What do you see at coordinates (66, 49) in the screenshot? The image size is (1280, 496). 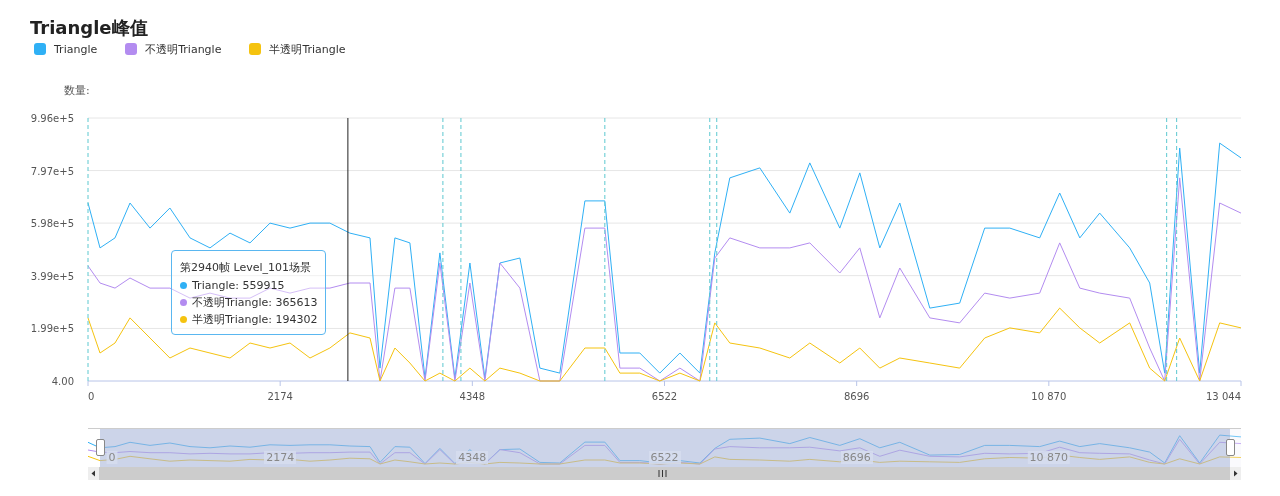 I see `legend-item: Triangle` at bounding box center [66, 49].